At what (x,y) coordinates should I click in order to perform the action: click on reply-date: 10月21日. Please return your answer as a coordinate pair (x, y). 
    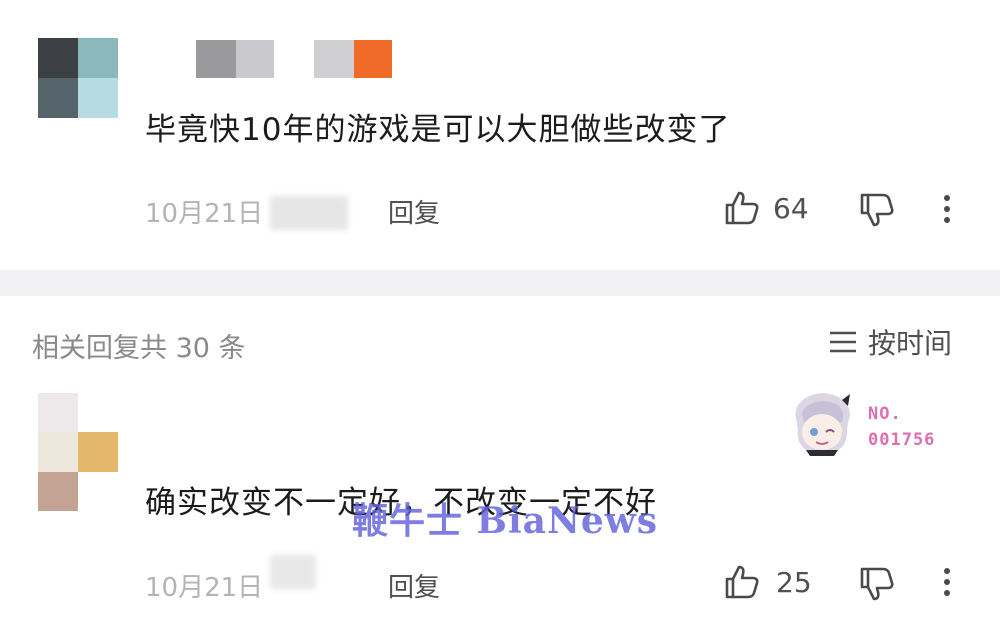
    Looking at the image, I should click on (204, 588).